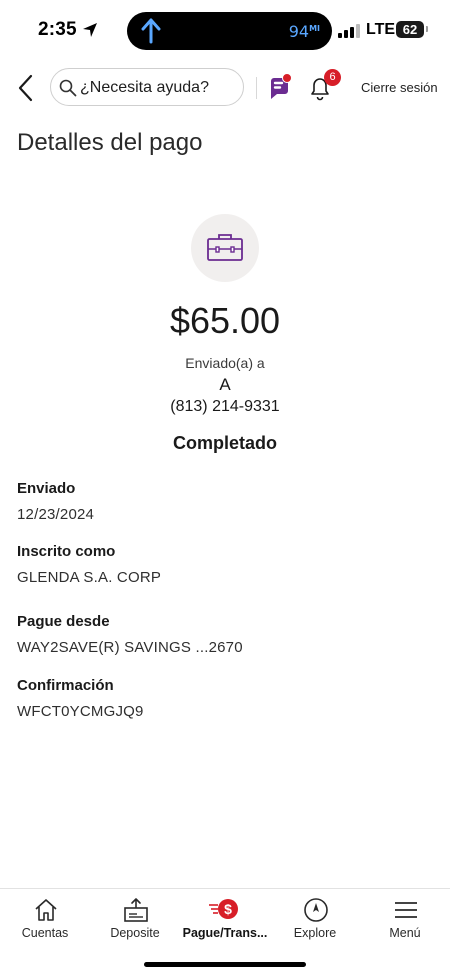  What do you see at coordinates (399, 87) in the screenshot?
I see `logout-link: Cierre sesión` at bounding box center [399, 87].